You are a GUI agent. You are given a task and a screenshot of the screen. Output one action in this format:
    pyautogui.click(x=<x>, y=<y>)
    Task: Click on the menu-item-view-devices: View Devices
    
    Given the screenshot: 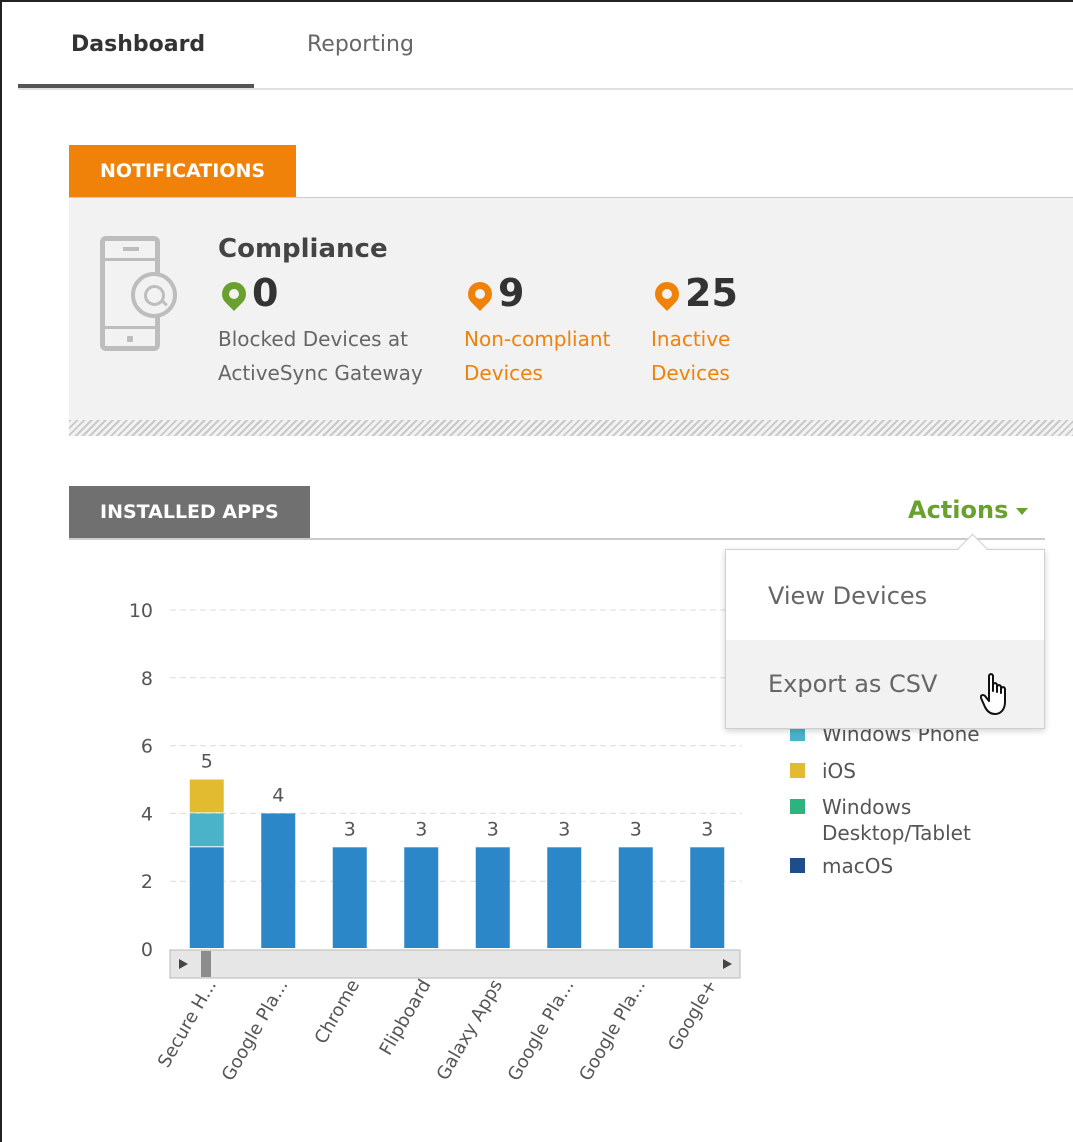 What is the action you would take?
    pyautogui.click(x=885, y=596)
    